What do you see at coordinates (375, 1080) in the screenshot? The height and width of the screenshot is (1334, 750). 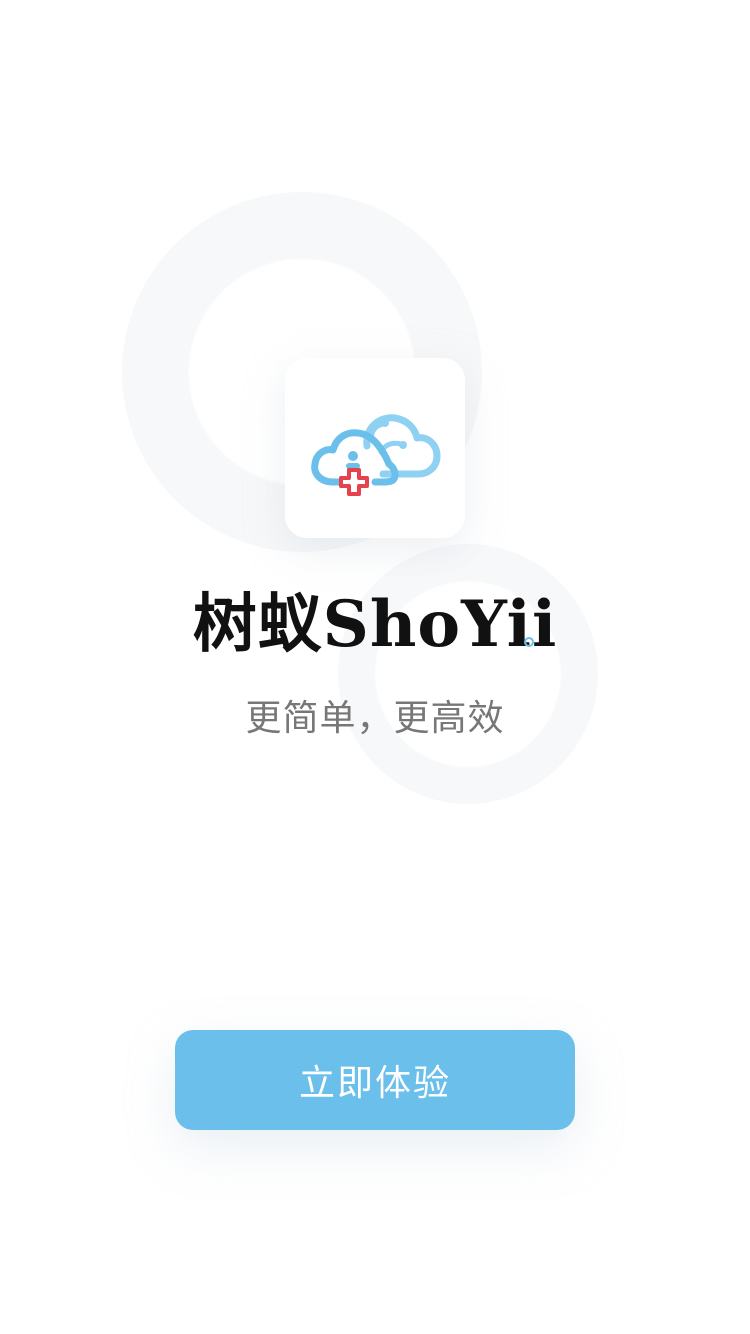 I see `start-experience-button: 立即体验` at bounding box center [375, 1080].